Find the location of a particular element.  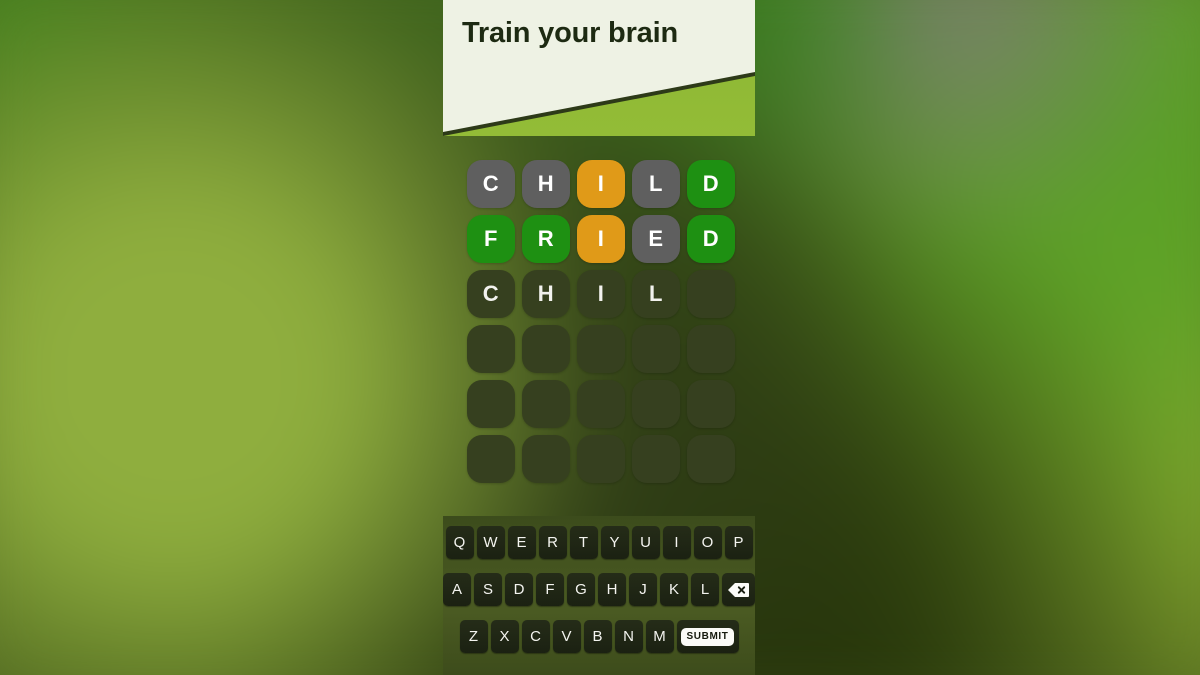

key-j: J is located at coordinates (643, 589).